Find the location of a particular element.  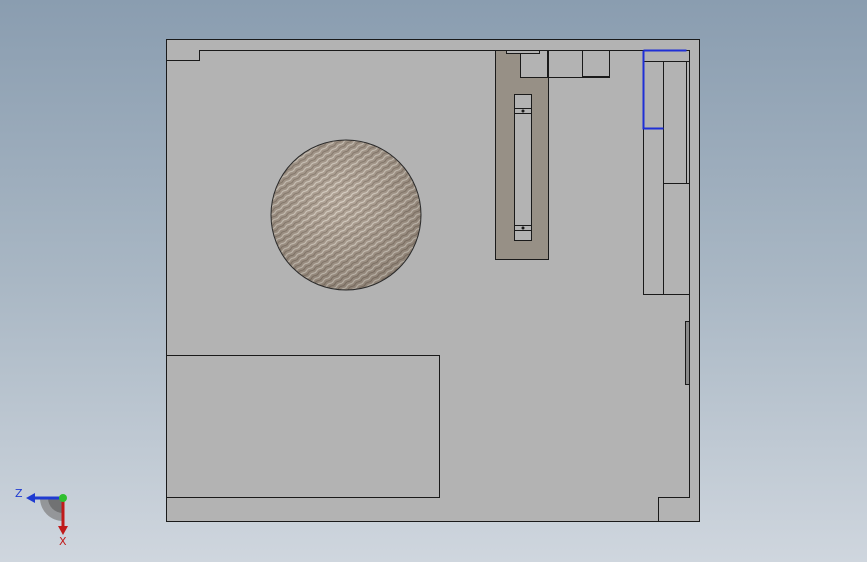

lower-left-pad is located at coordinates (303, 426).